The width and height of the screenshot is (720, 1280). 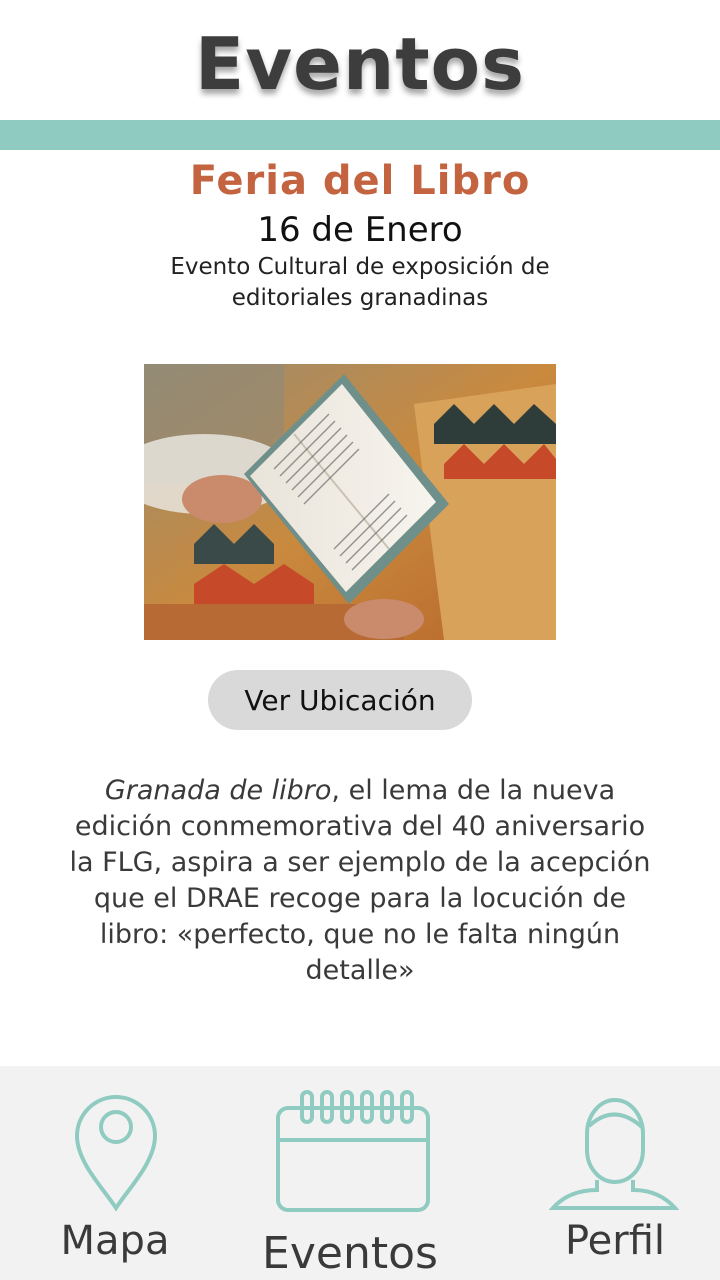 I want to click on description-lead: Granada de libro, so click(x=218, y=790).